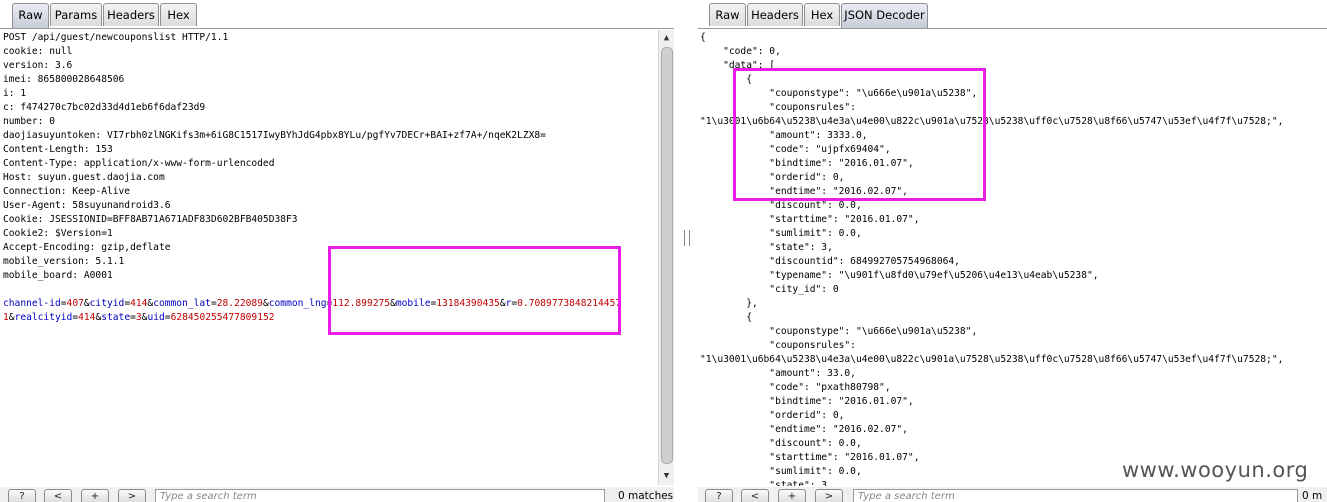 The image size is (1327, 502). What do you see at coordinates (769, 289) in the screenshot?
I see `json-line: "city_id": 0` at bounding box center [769, 289].